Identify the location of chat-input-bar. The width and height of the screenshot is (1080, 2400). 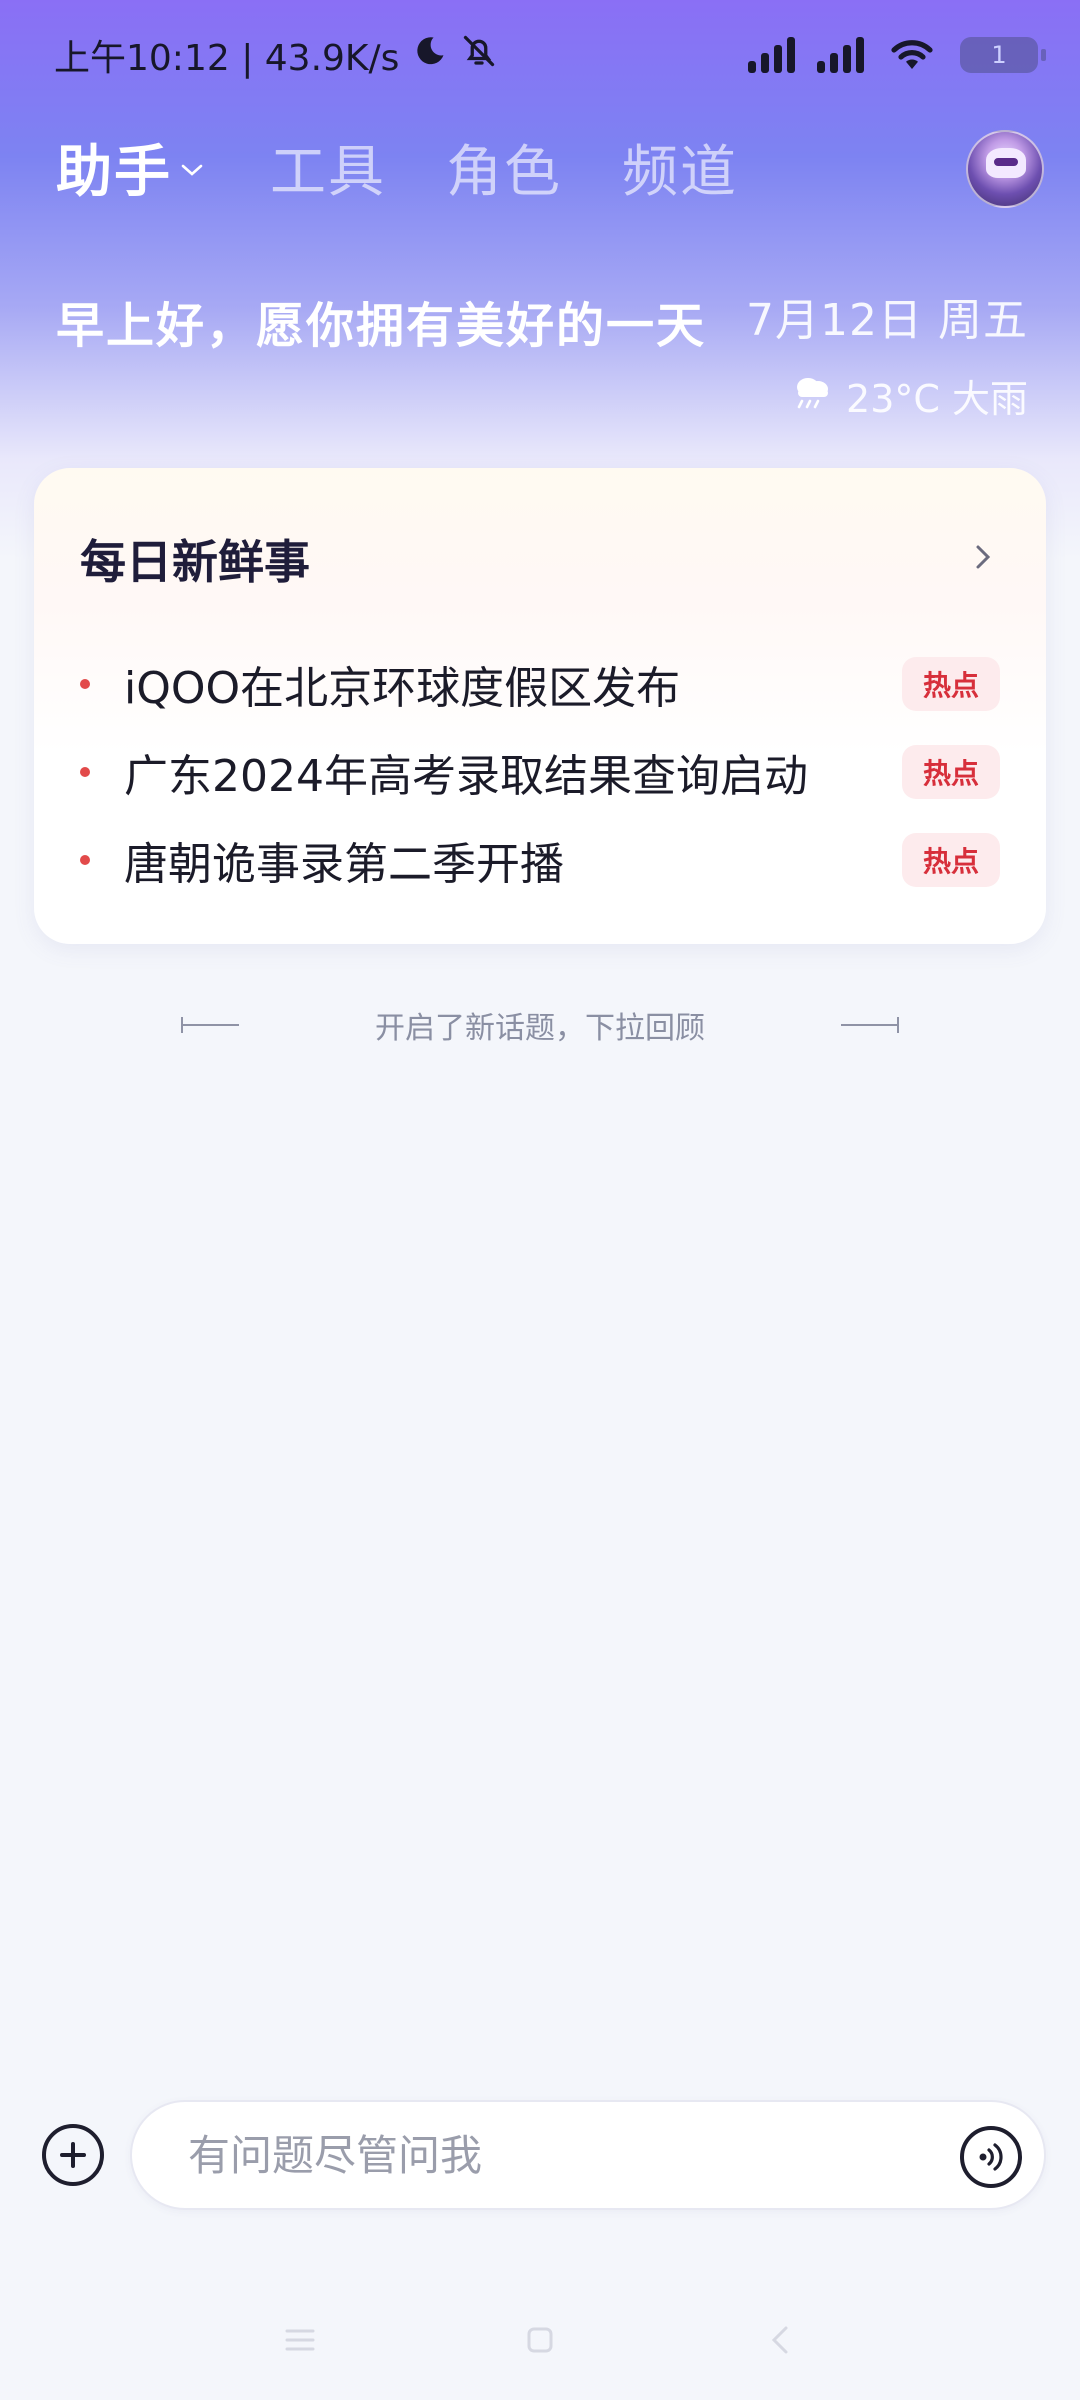
(540, 2155).